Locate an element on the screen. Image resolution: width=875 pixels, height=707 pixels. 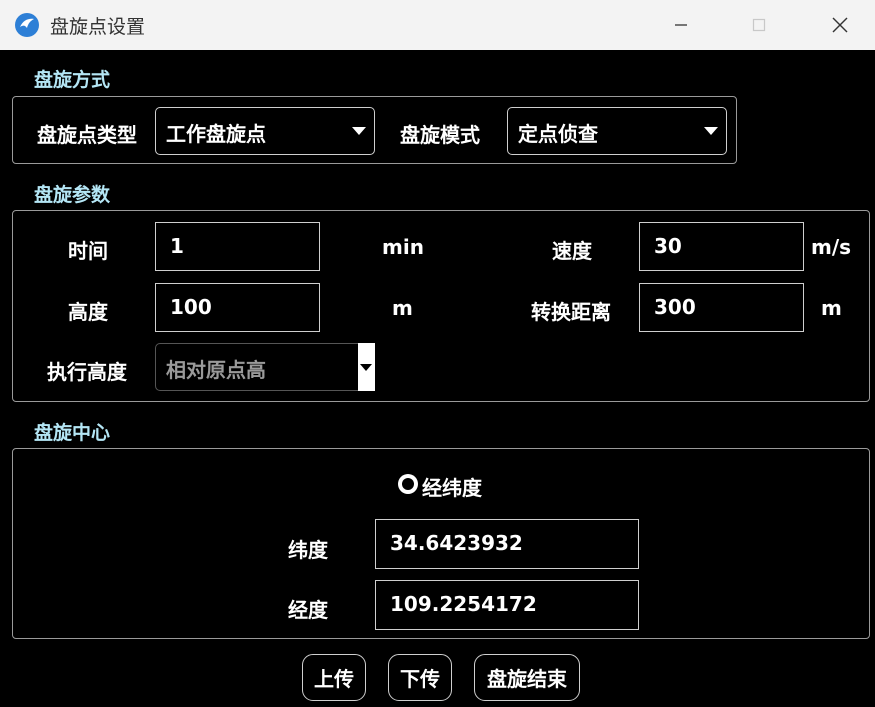
time-label: 时间 is located at coordinates (88, 251).